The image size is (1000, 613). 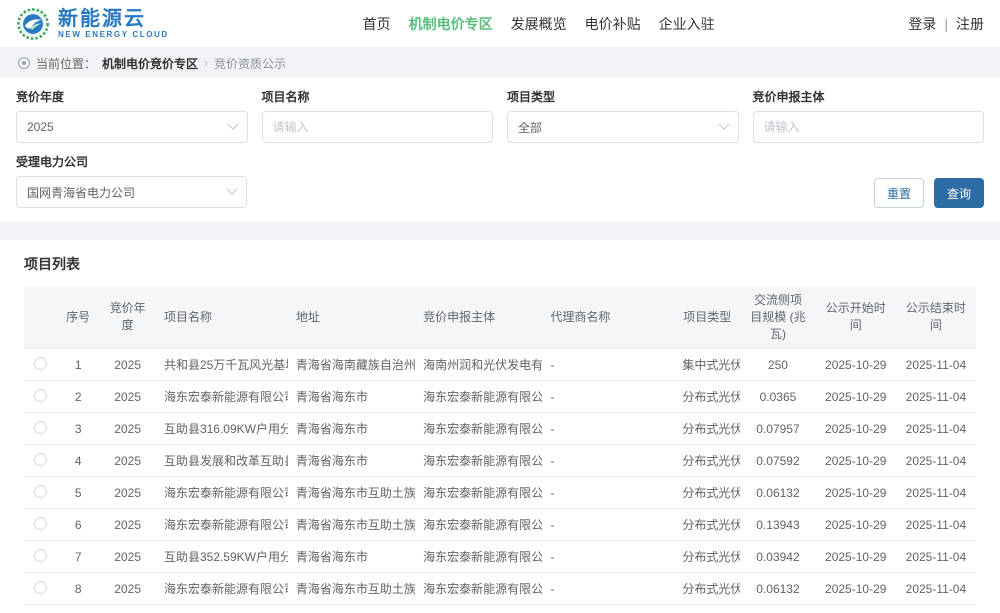 What do you see at coordinates (707, 317) in the screenshot?
I see `column-header: 项目类型` at bounding box center [707, 317].